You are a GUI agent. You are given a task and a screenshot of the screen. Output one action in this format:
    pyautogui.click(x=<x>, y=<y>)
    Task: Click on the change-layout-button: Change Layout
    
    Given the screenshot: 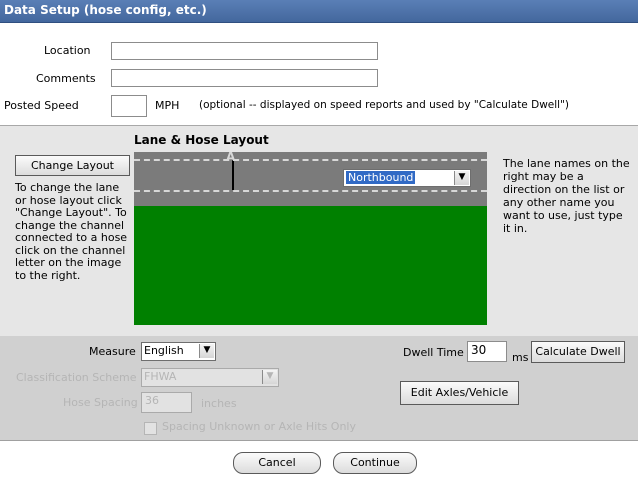 What is the action you would take?
    pyautogui.click(x=72, y=165)
    